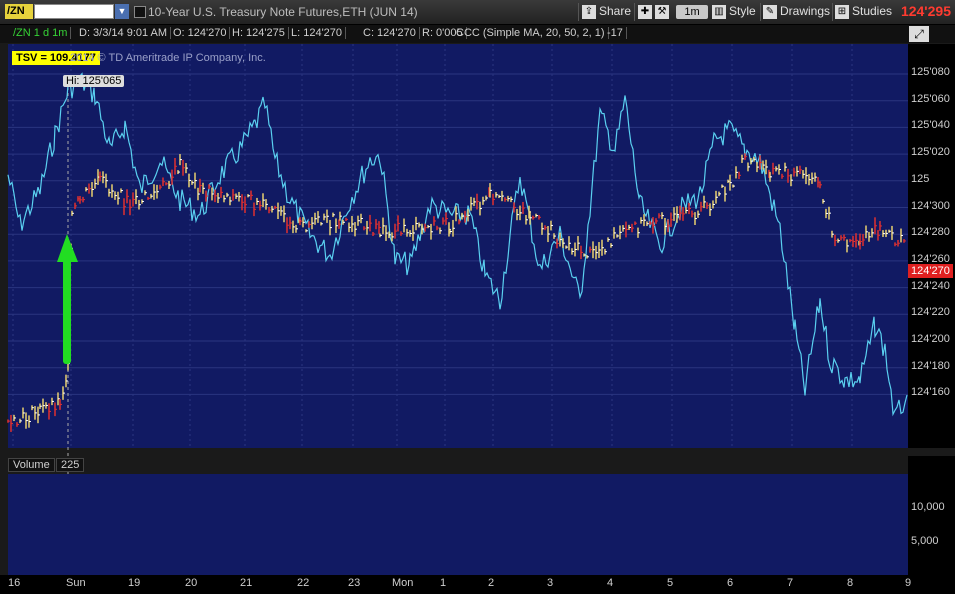 The width and height of the screenshot is (955, 594). Describe the element at coordinates (930, 392) in the screenshot. I see `price-axis-label: 124'160` at that location.